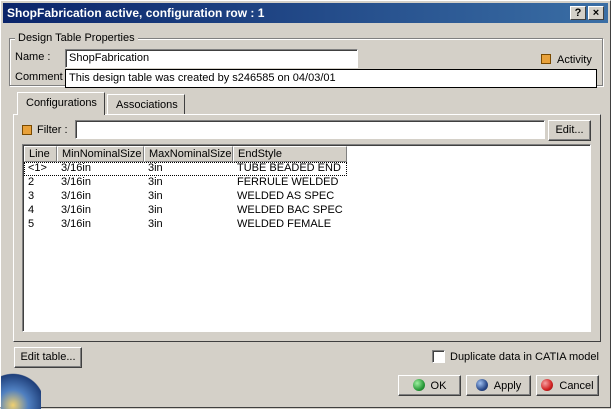 This screenshot has width=611, height=409. What do you see at coordinates (61, 103) in the screenshot?
I see `tab-configurations: Configurations` at bounding box center [61, 103].